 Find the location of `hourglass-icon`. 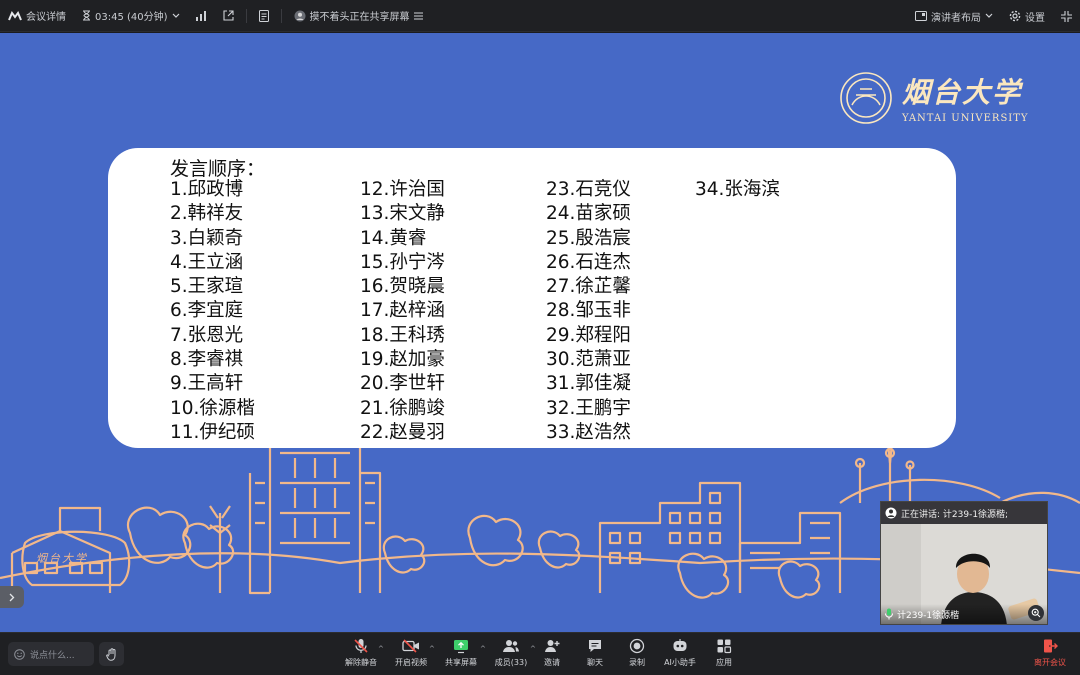

hourglass-icon is located at coordinates (86, 15).